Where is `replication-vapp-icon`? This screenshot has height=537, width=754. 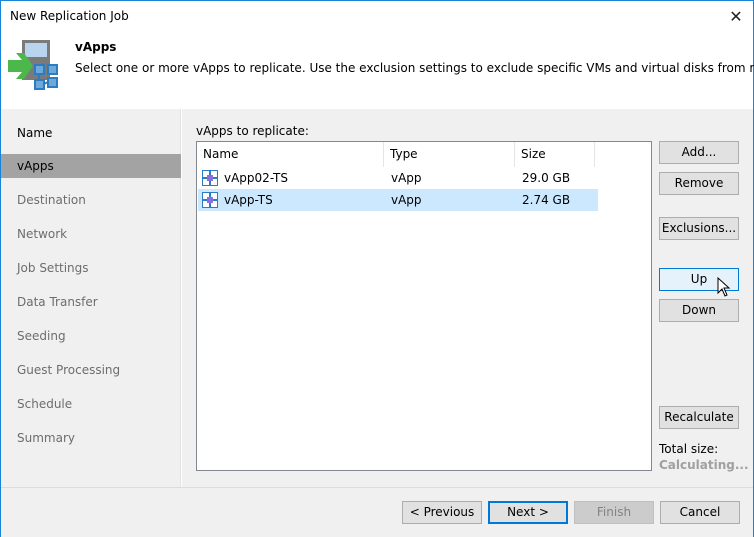 replication-vapp-icon is located at coordinates (33, 65).